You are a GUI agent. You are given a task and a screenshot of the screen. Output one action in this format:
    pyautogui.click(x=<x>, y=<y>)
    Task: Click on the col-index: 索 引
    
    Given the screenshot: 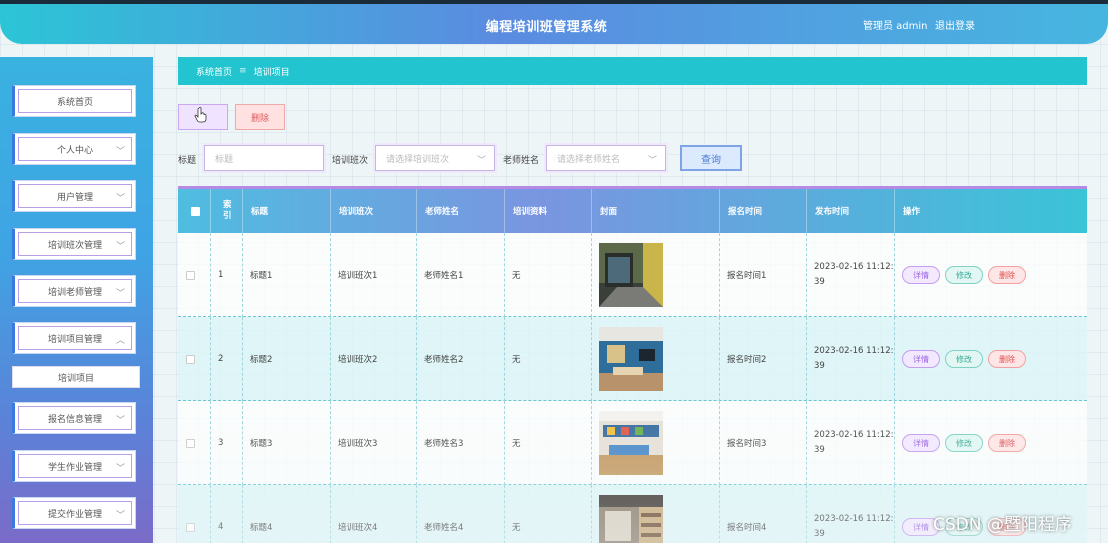 What is the action you would take?
    pyautogui.click(x=227, y=211)
    